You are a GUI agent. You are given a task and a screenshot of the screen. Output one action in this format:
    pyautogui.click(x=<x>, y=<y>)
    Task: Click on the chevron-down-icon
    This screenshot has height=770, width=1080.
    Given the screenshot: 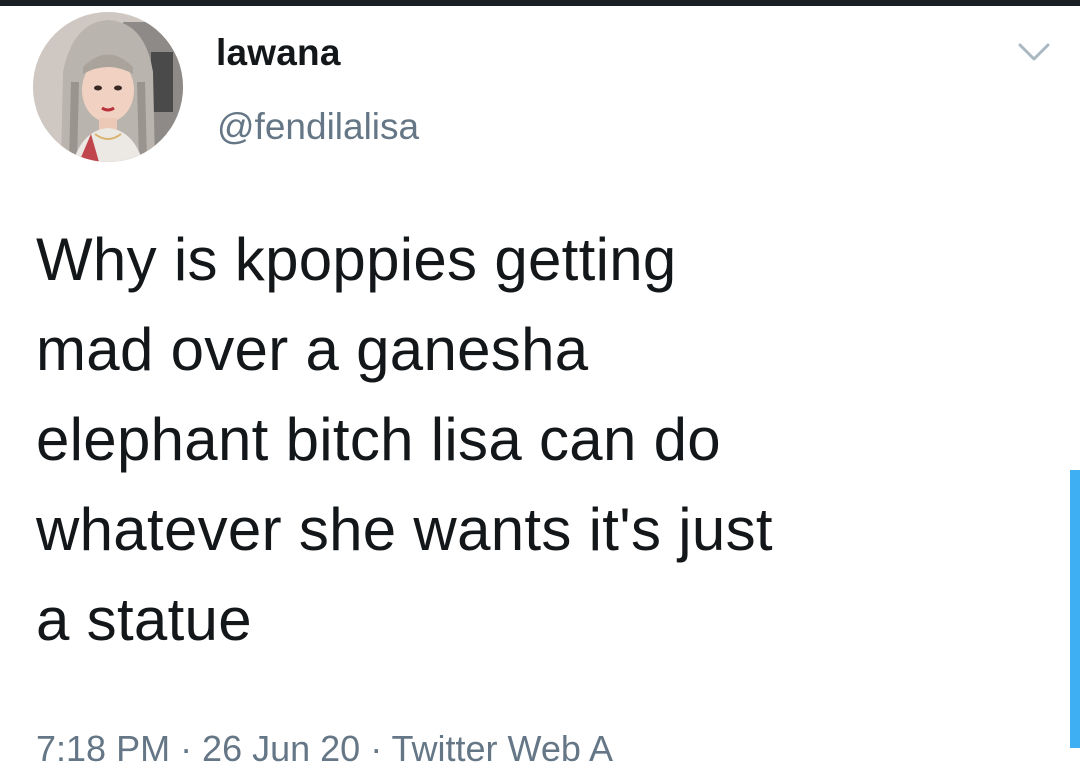 What is the action you would take?
    pyautogui.click(x=1034, y=52)
    